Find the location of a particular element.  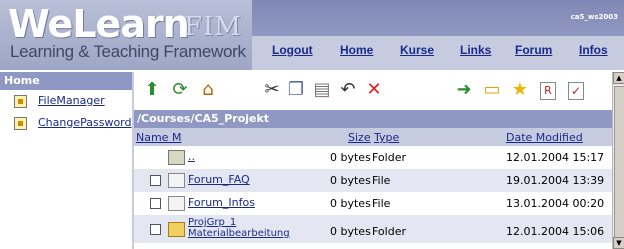

top-nav: Logout Home Kurse Links Forum Infos is located at coordinates (438, 53).